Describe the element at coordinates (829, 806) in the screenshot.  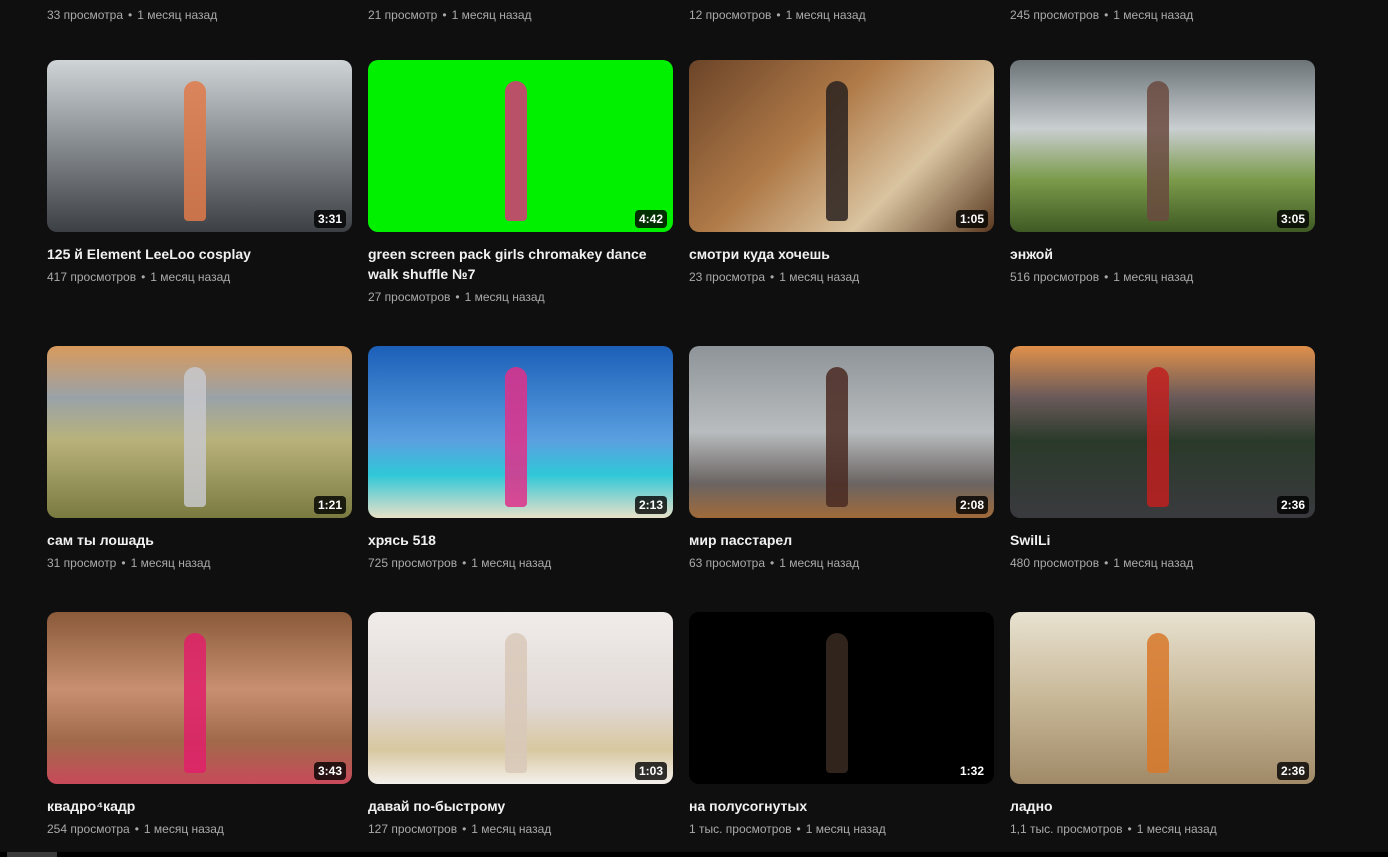
I see `video-title: на полусогнутых` at that location.